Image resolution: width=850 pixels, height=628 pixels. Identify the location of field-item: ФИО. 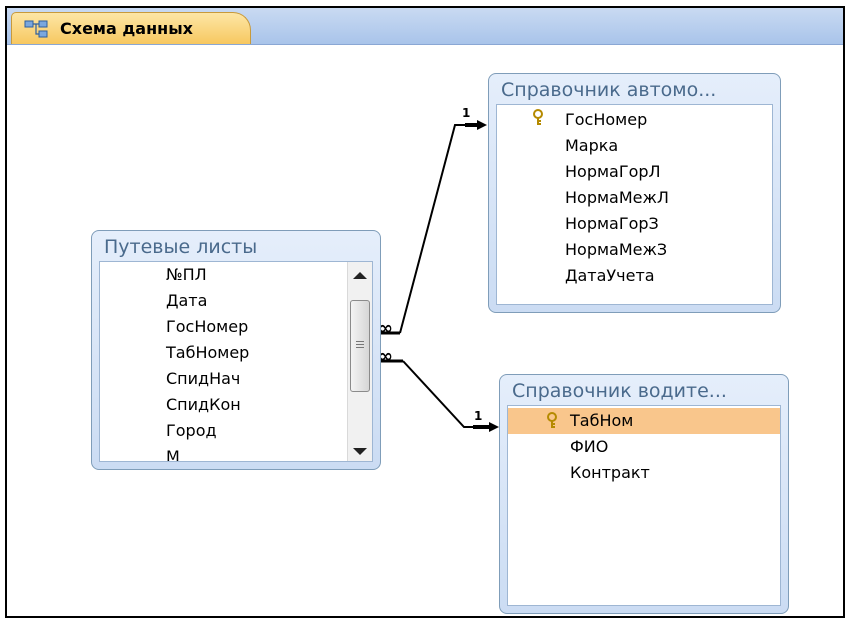
(589, 447).